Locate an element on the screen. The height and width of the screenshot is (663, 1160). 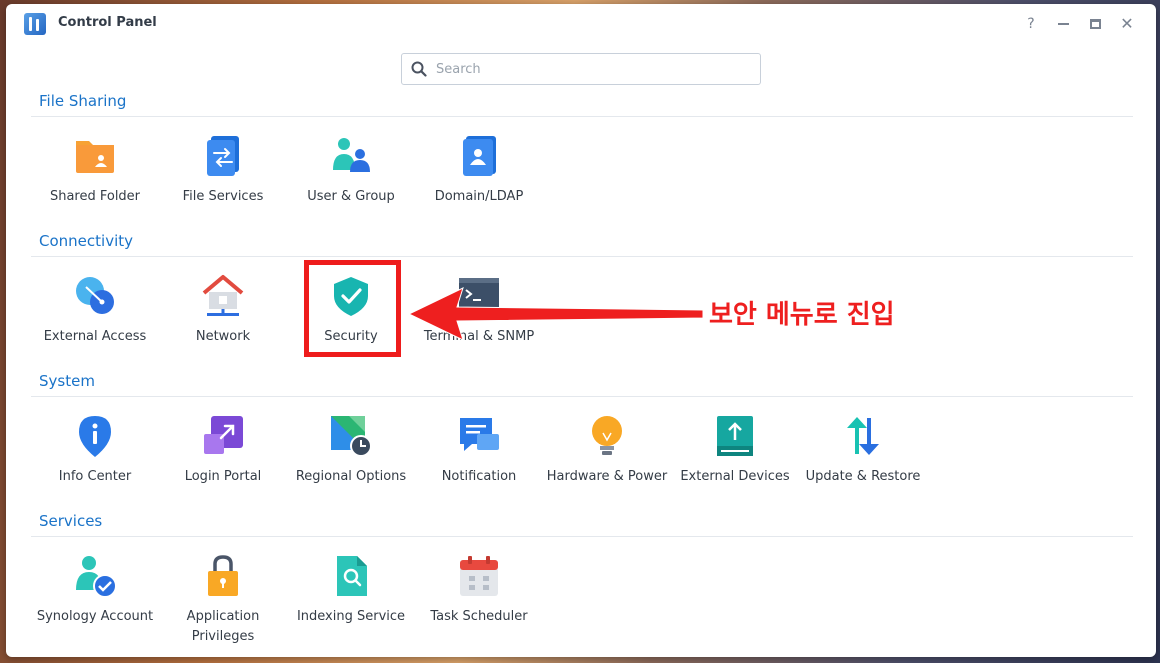
item-shared-folder: Shared Folder is located at coordinates (95, 170).